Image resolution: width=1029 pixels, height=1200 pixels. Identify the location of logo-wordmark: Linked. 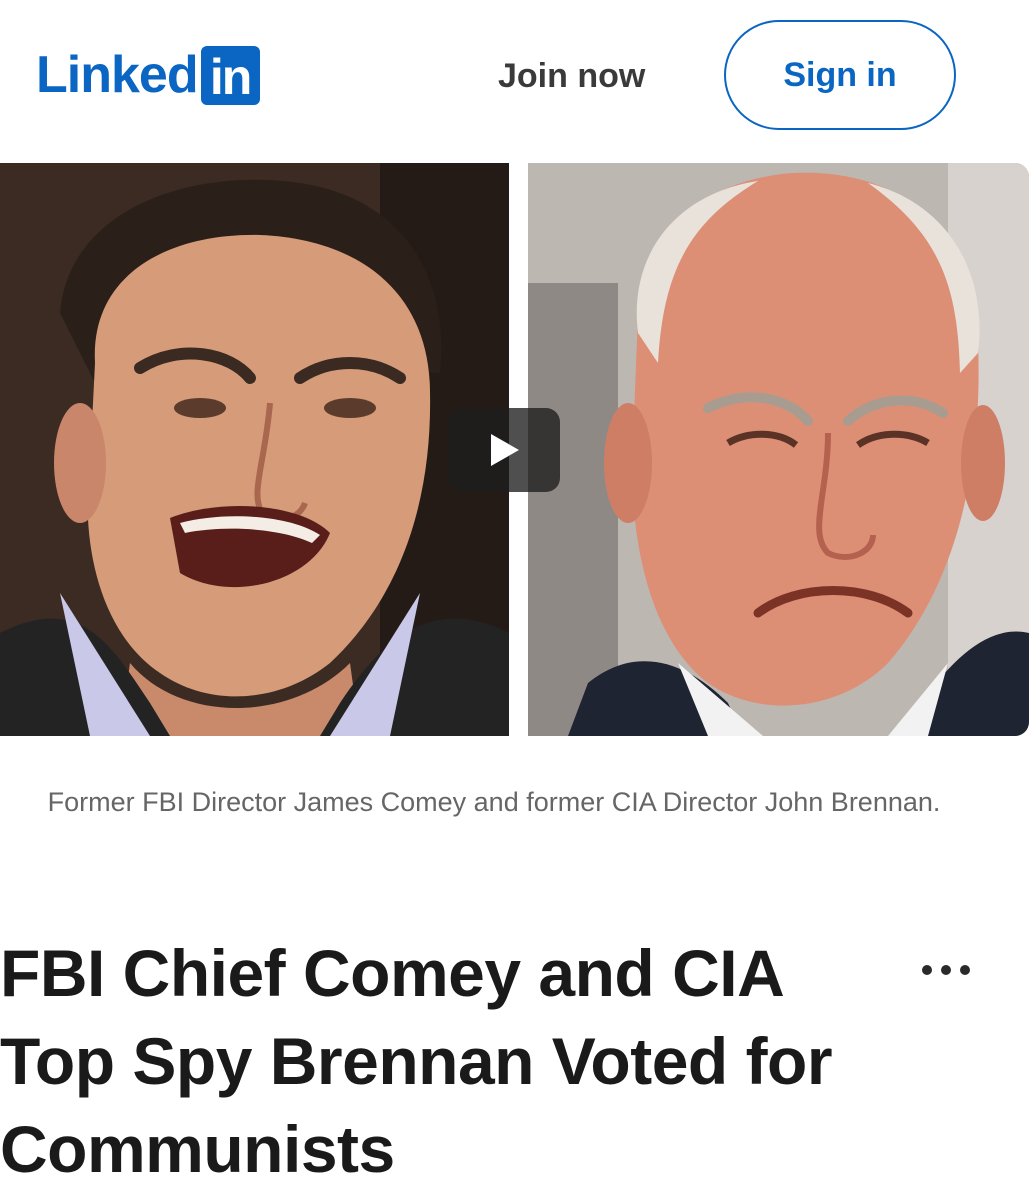
(117, 75).